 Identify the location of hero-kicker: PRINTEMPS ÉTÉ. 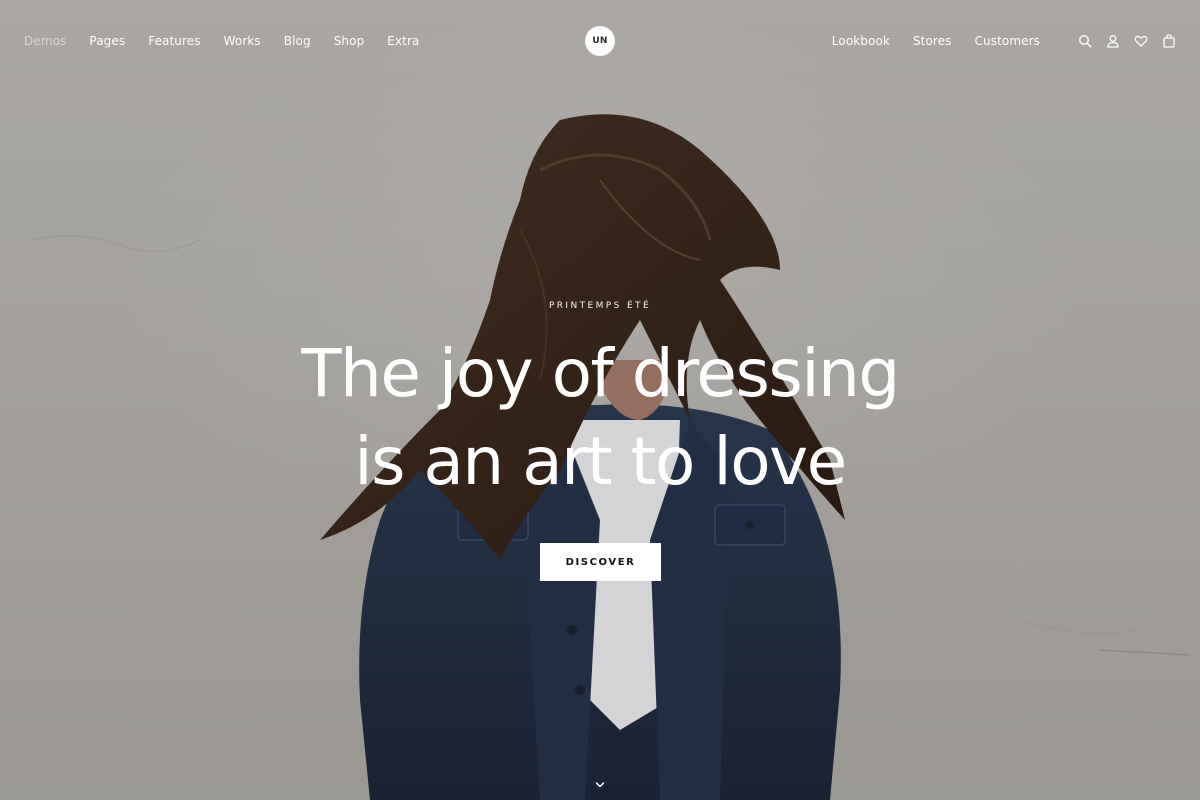
(600, 306).